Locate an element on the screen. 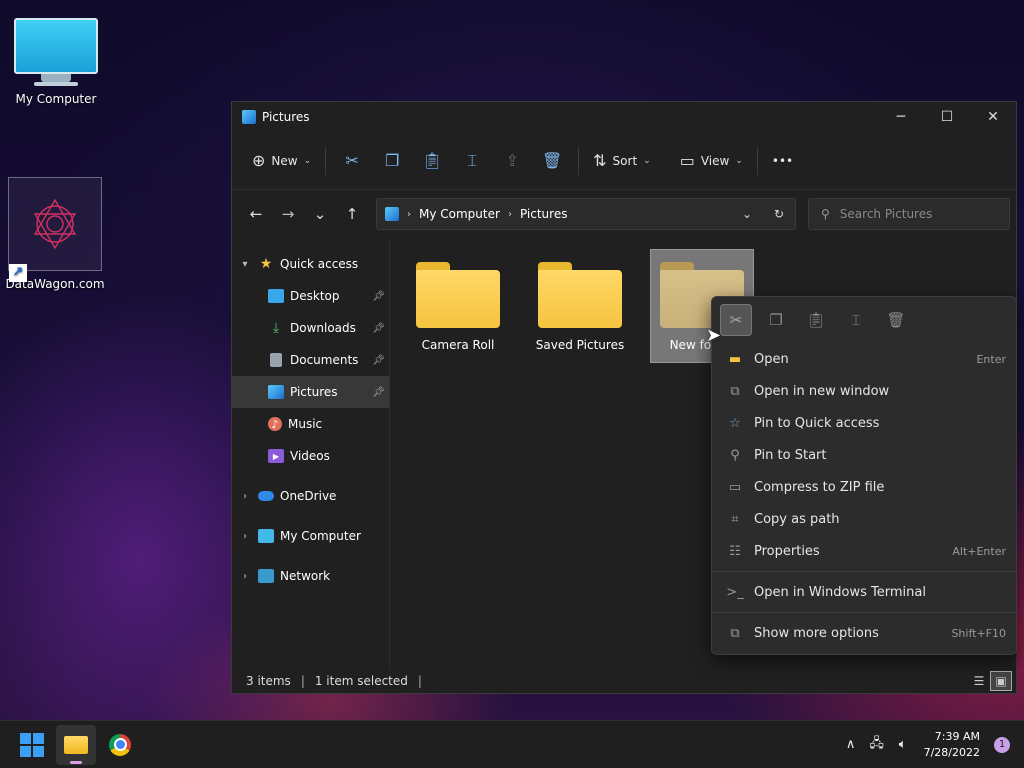  nav-music: ♪ Music is located at coordinates (310, 424).